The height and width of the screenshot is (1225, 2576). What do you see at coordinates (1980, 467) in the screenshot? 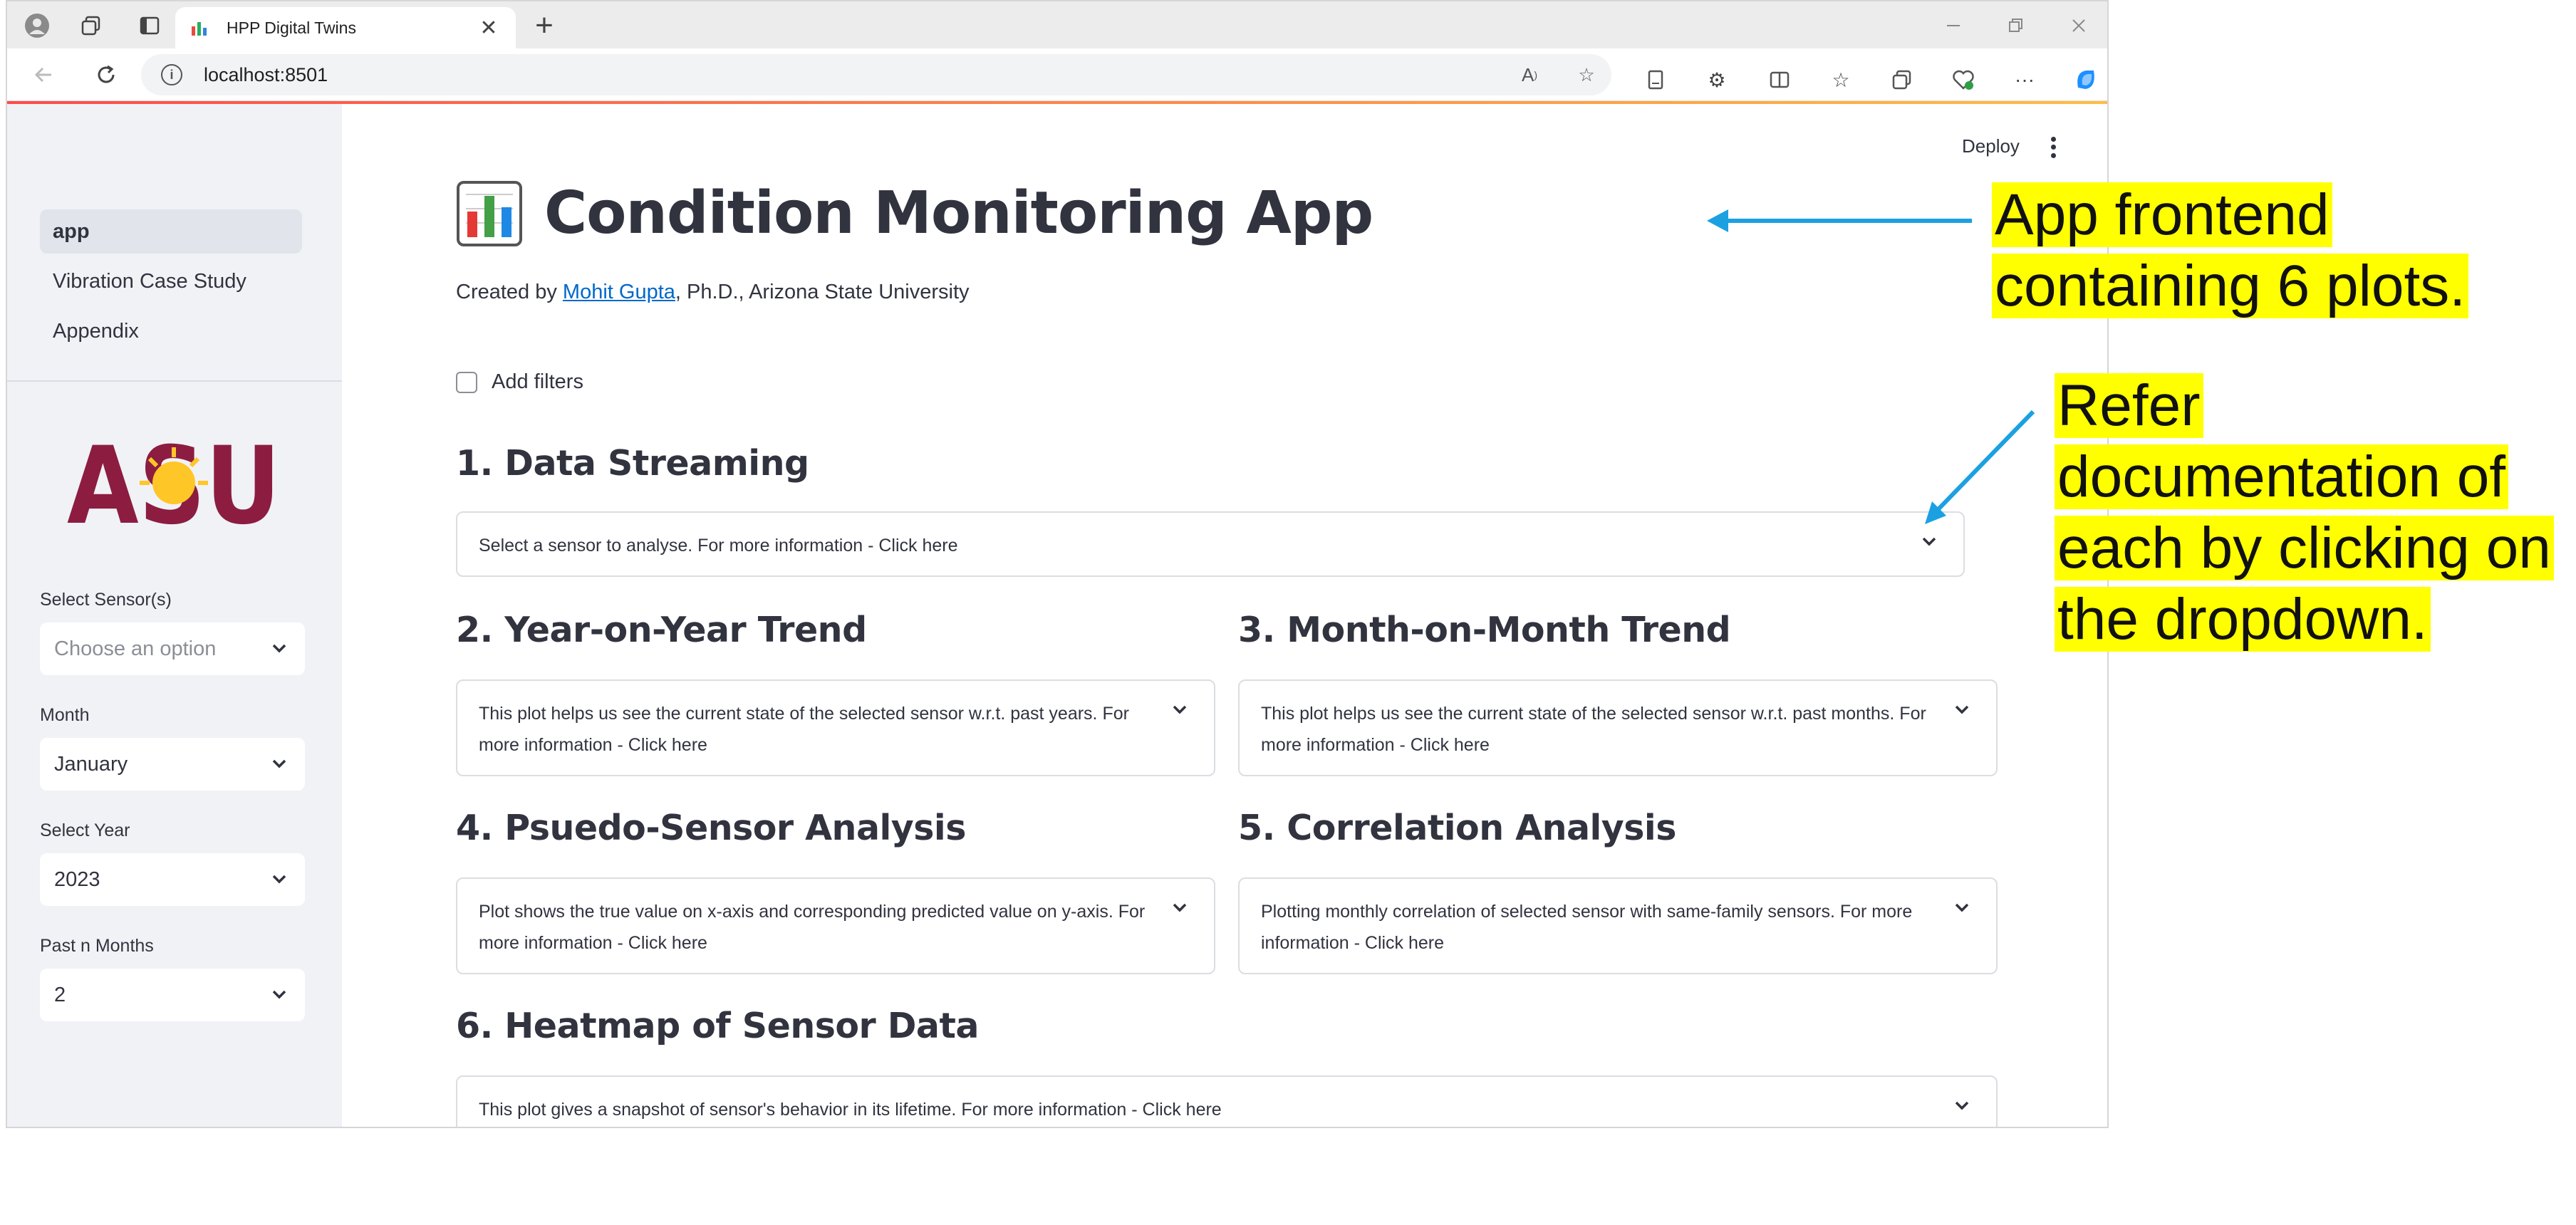
I see `arrow-to-dropdown` at bounding box center [1980, 467].